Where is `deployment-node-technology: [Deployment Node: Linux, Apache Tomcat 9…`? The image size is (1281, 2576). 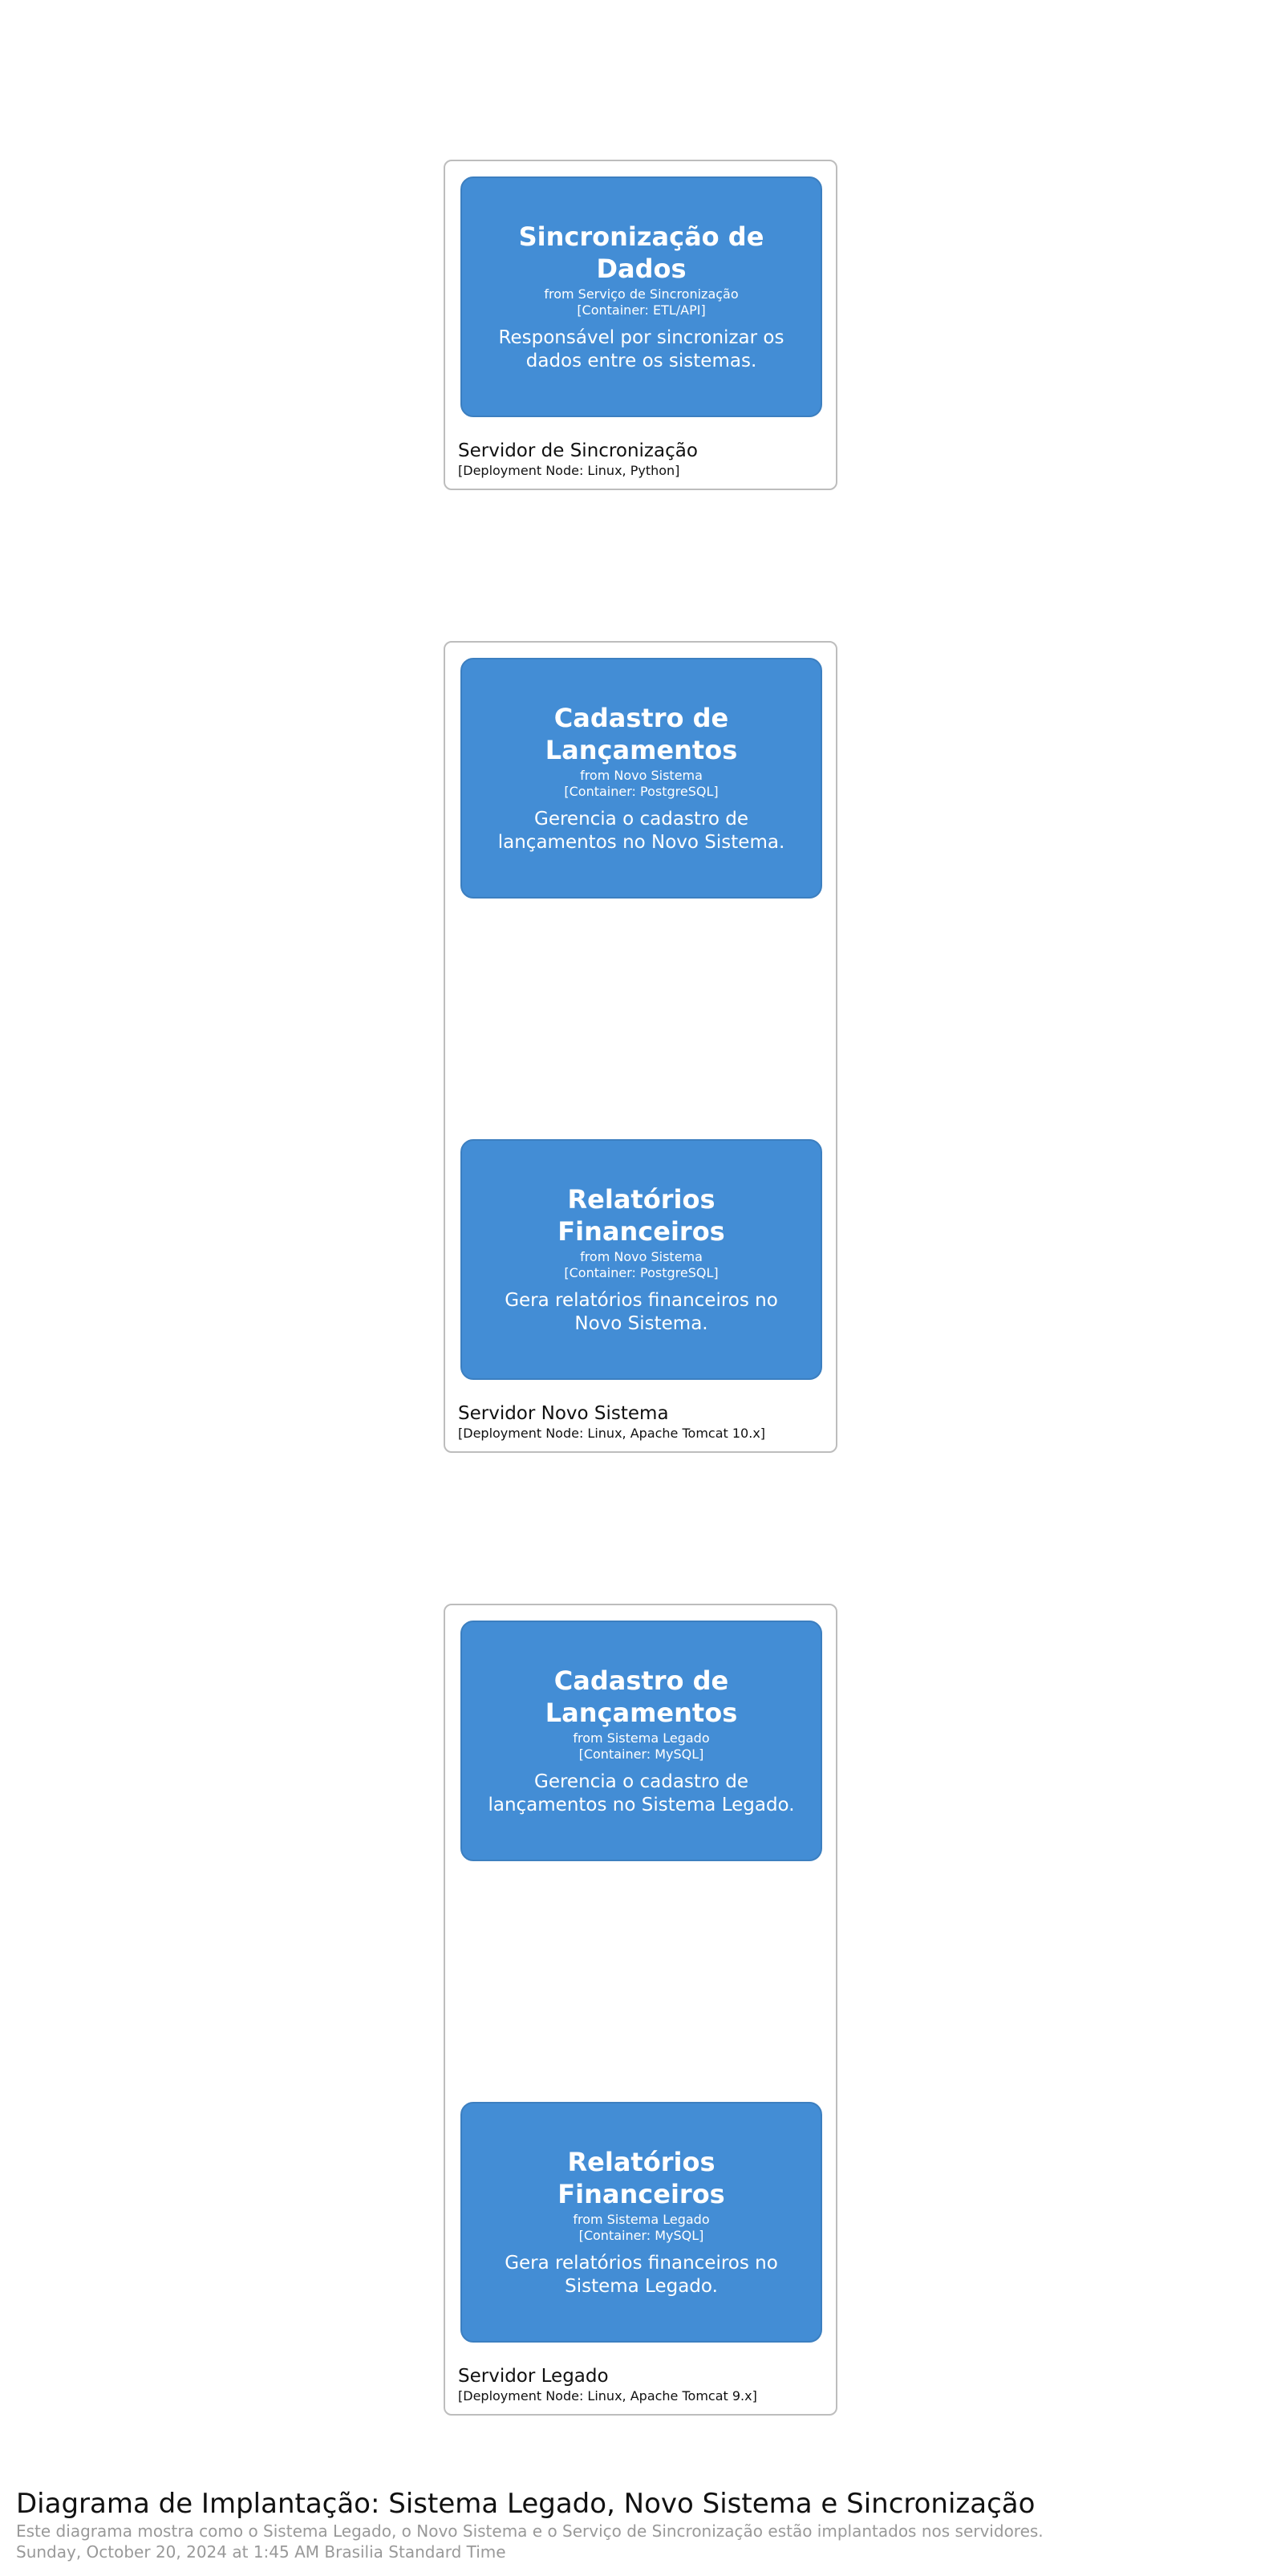
deployment-node-technology: [Deployment Node: Linux, Apache Tomcat 9… is located at coordinates (607, 2396).